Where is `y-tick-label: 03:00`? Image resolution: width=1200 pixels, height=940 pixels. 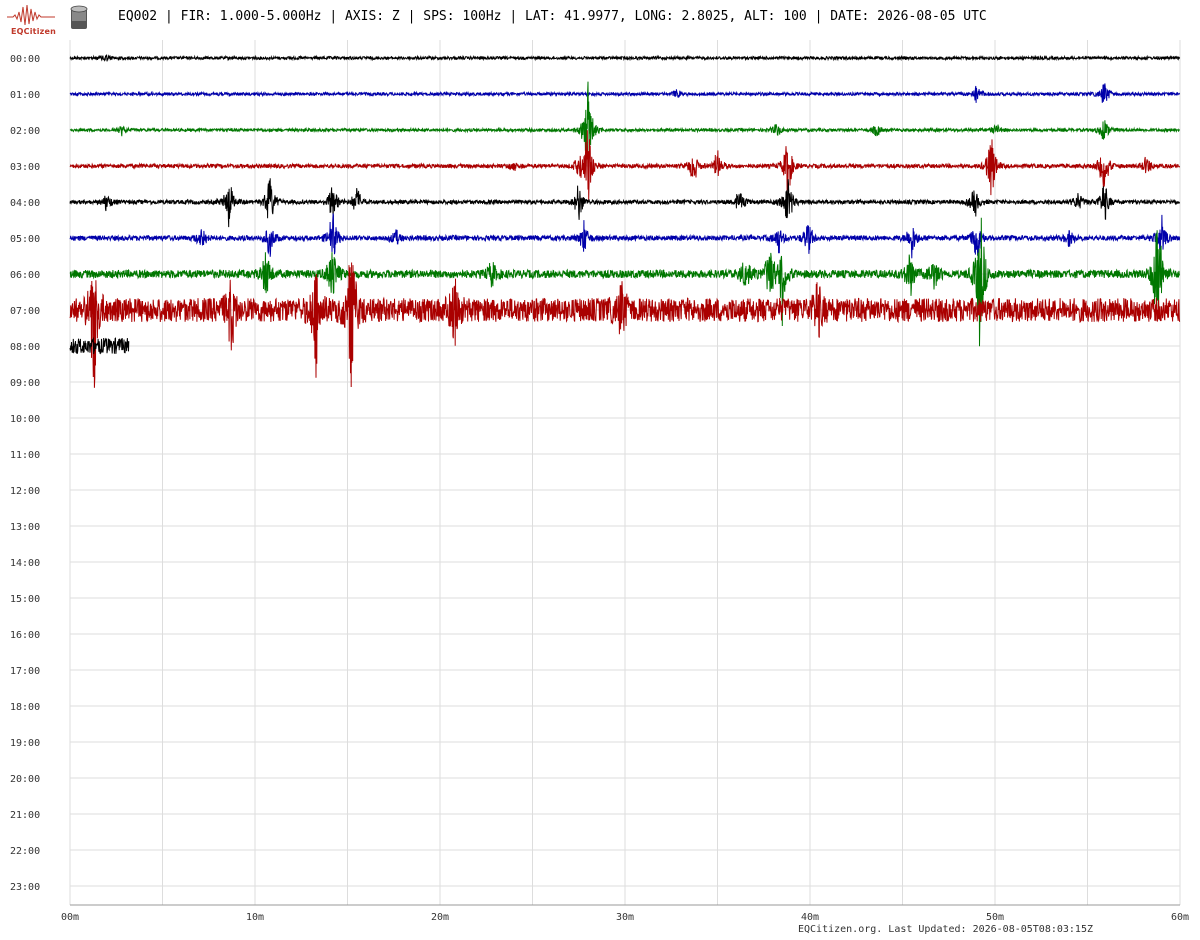 y-tick-label: 03:00 is located at coordinates (25, 167).